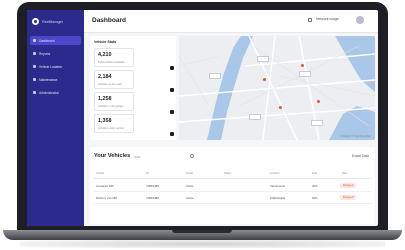 Image resolution: width=405 pixels, height=250 pixels. Describe the element at coordinates (278, 186) in the screenshot. I see `vehicle-location: Sacramento` at that location.